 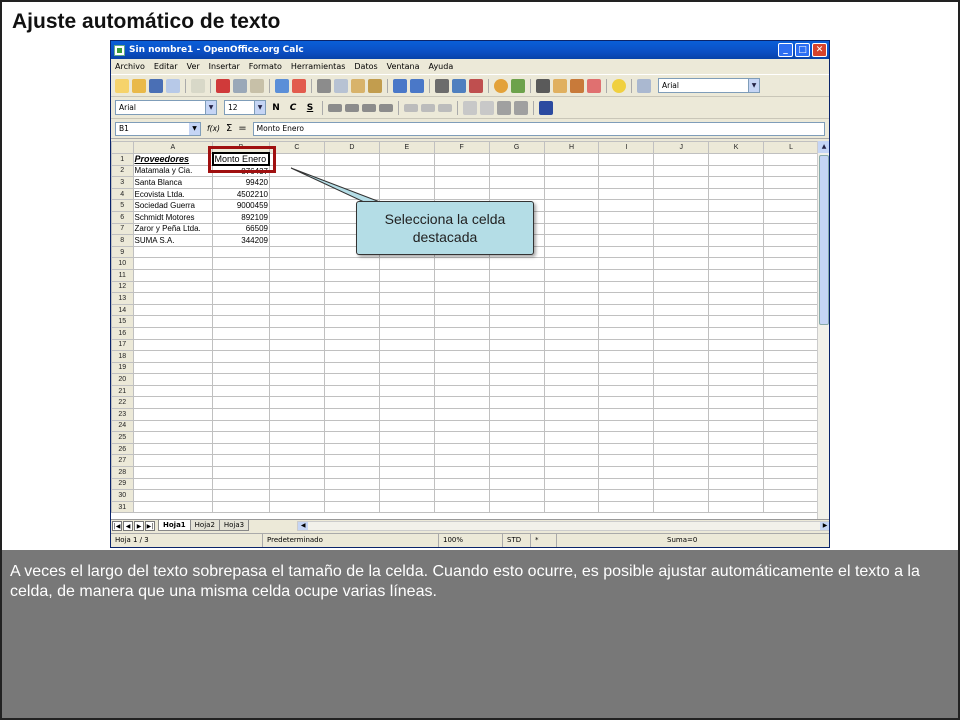 I want to click on row-header: 9, so click(x=122, y=252).